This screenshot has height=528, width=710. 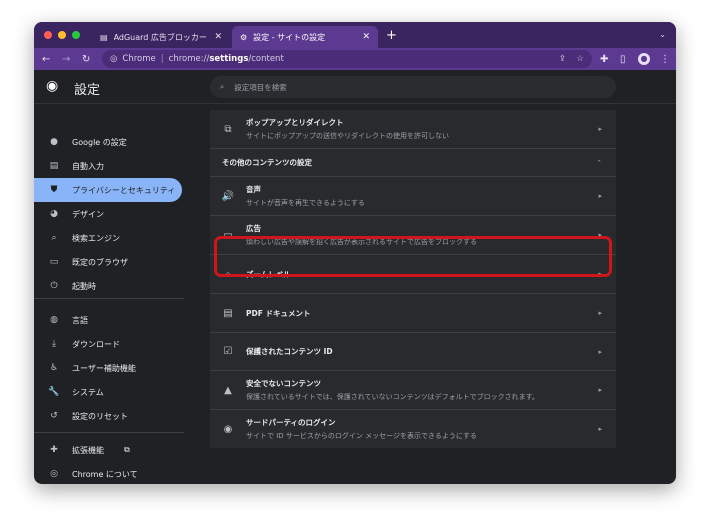 What do you see at coordinates (644, 59) in the screenshot?
I see `profile-avatar: ●` at bounding box center [644, 59].